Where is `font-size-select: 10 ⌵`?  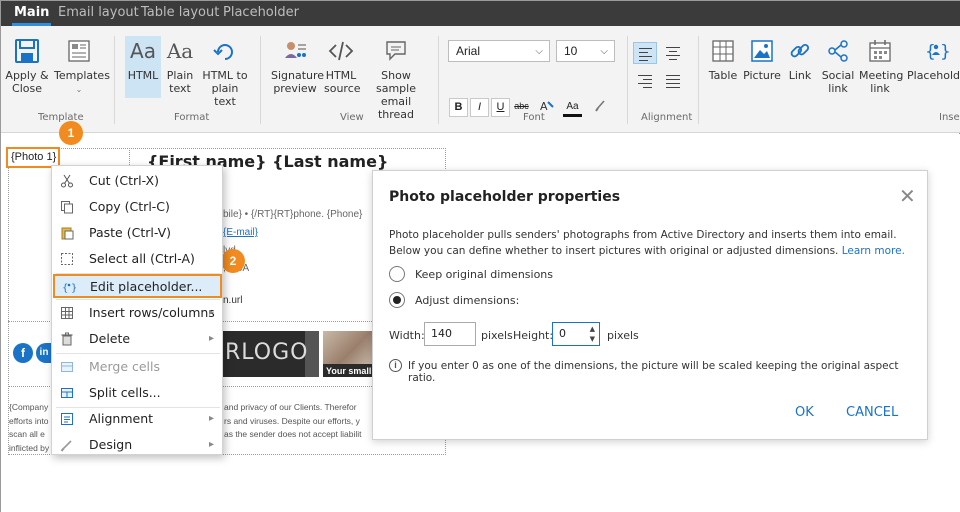
font-size-select: 10 ⌵ is located at coordinates (585, 51).